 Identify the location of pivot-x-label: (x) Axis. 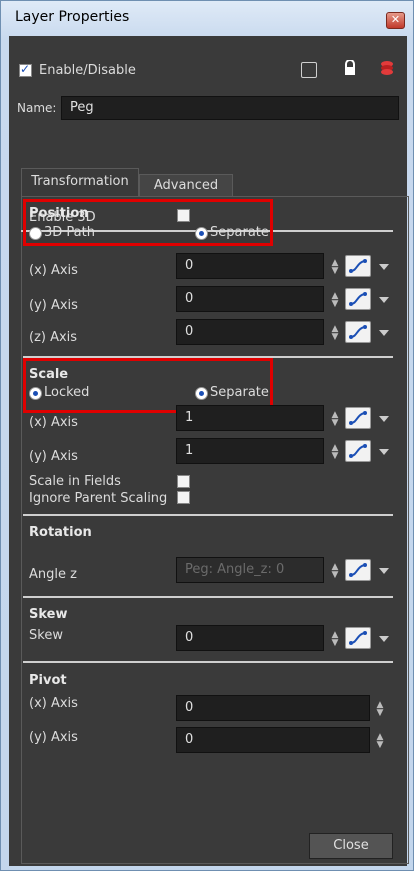
(53, 703).